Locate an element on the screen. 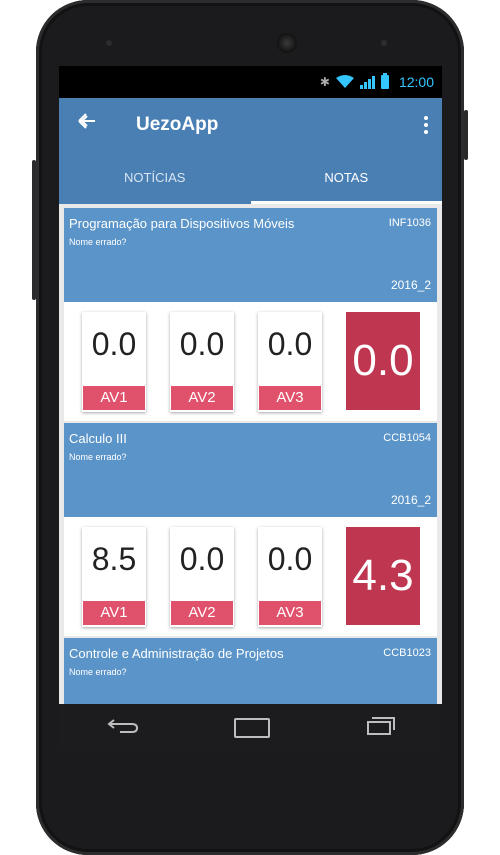 Image resolution: width=500 pixels, height=855 pixels. more-vert-icon is located at coordinates (426, 125).